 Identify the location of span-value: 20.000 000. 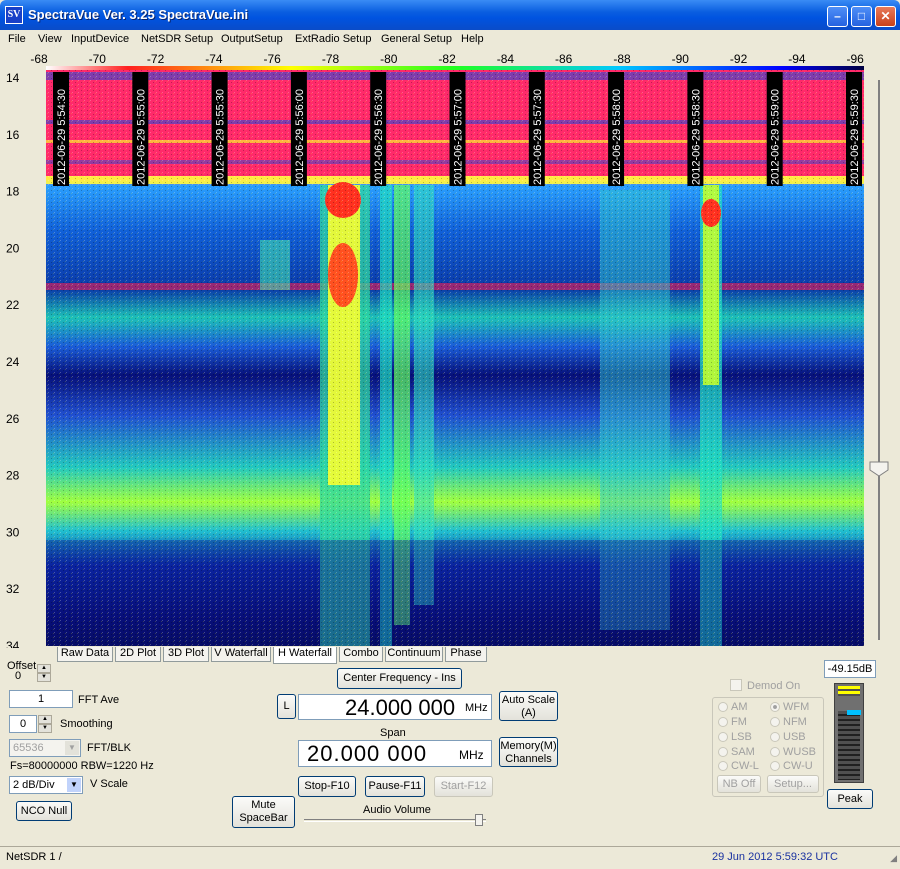
(367, 753).